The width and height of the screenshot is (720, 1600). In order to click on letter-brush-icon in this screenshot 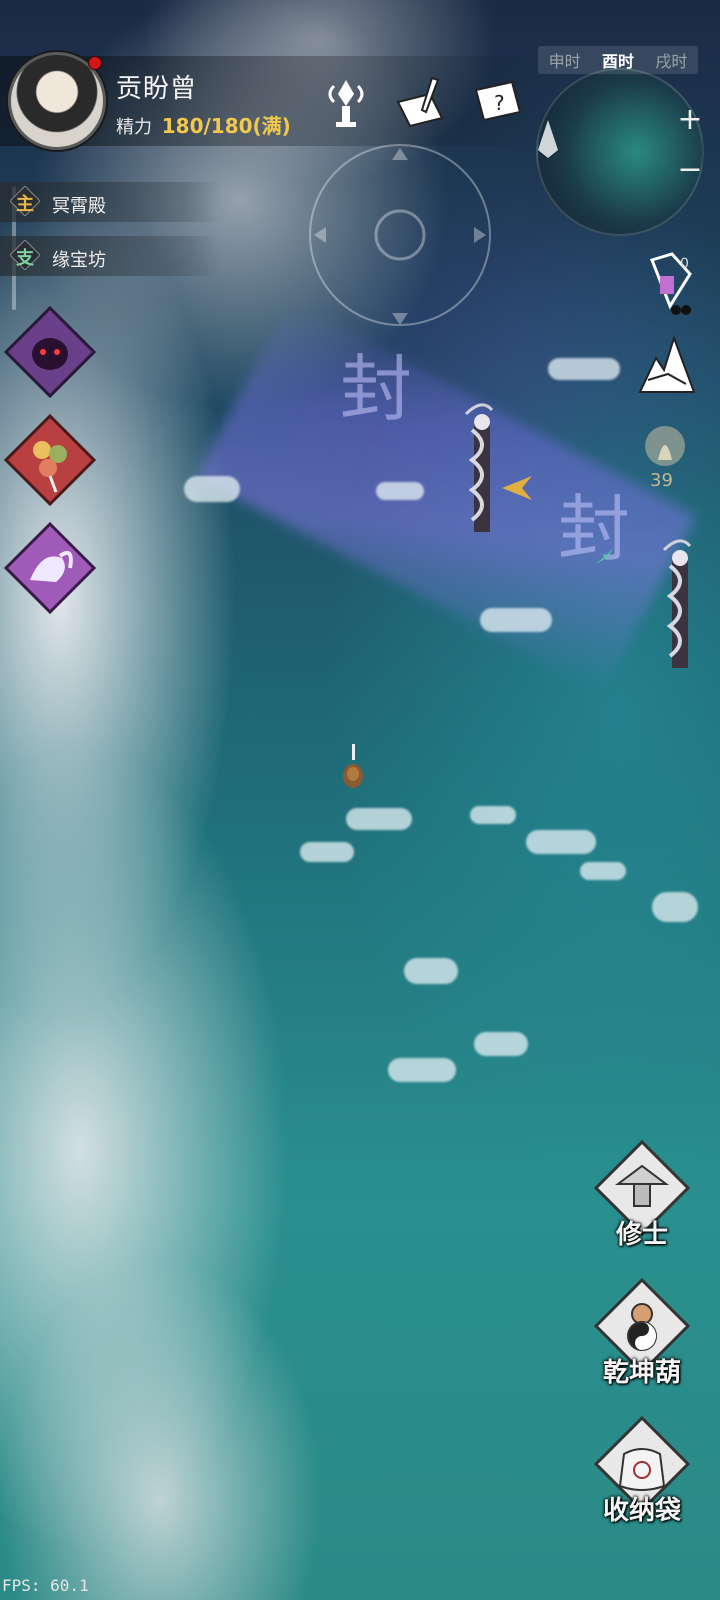, I will do `click(422, 102)`.